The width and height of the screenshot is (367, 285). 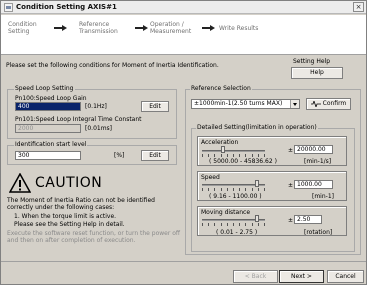 I want to click on step-write-results: Write Results, so click(x=239, y=28).